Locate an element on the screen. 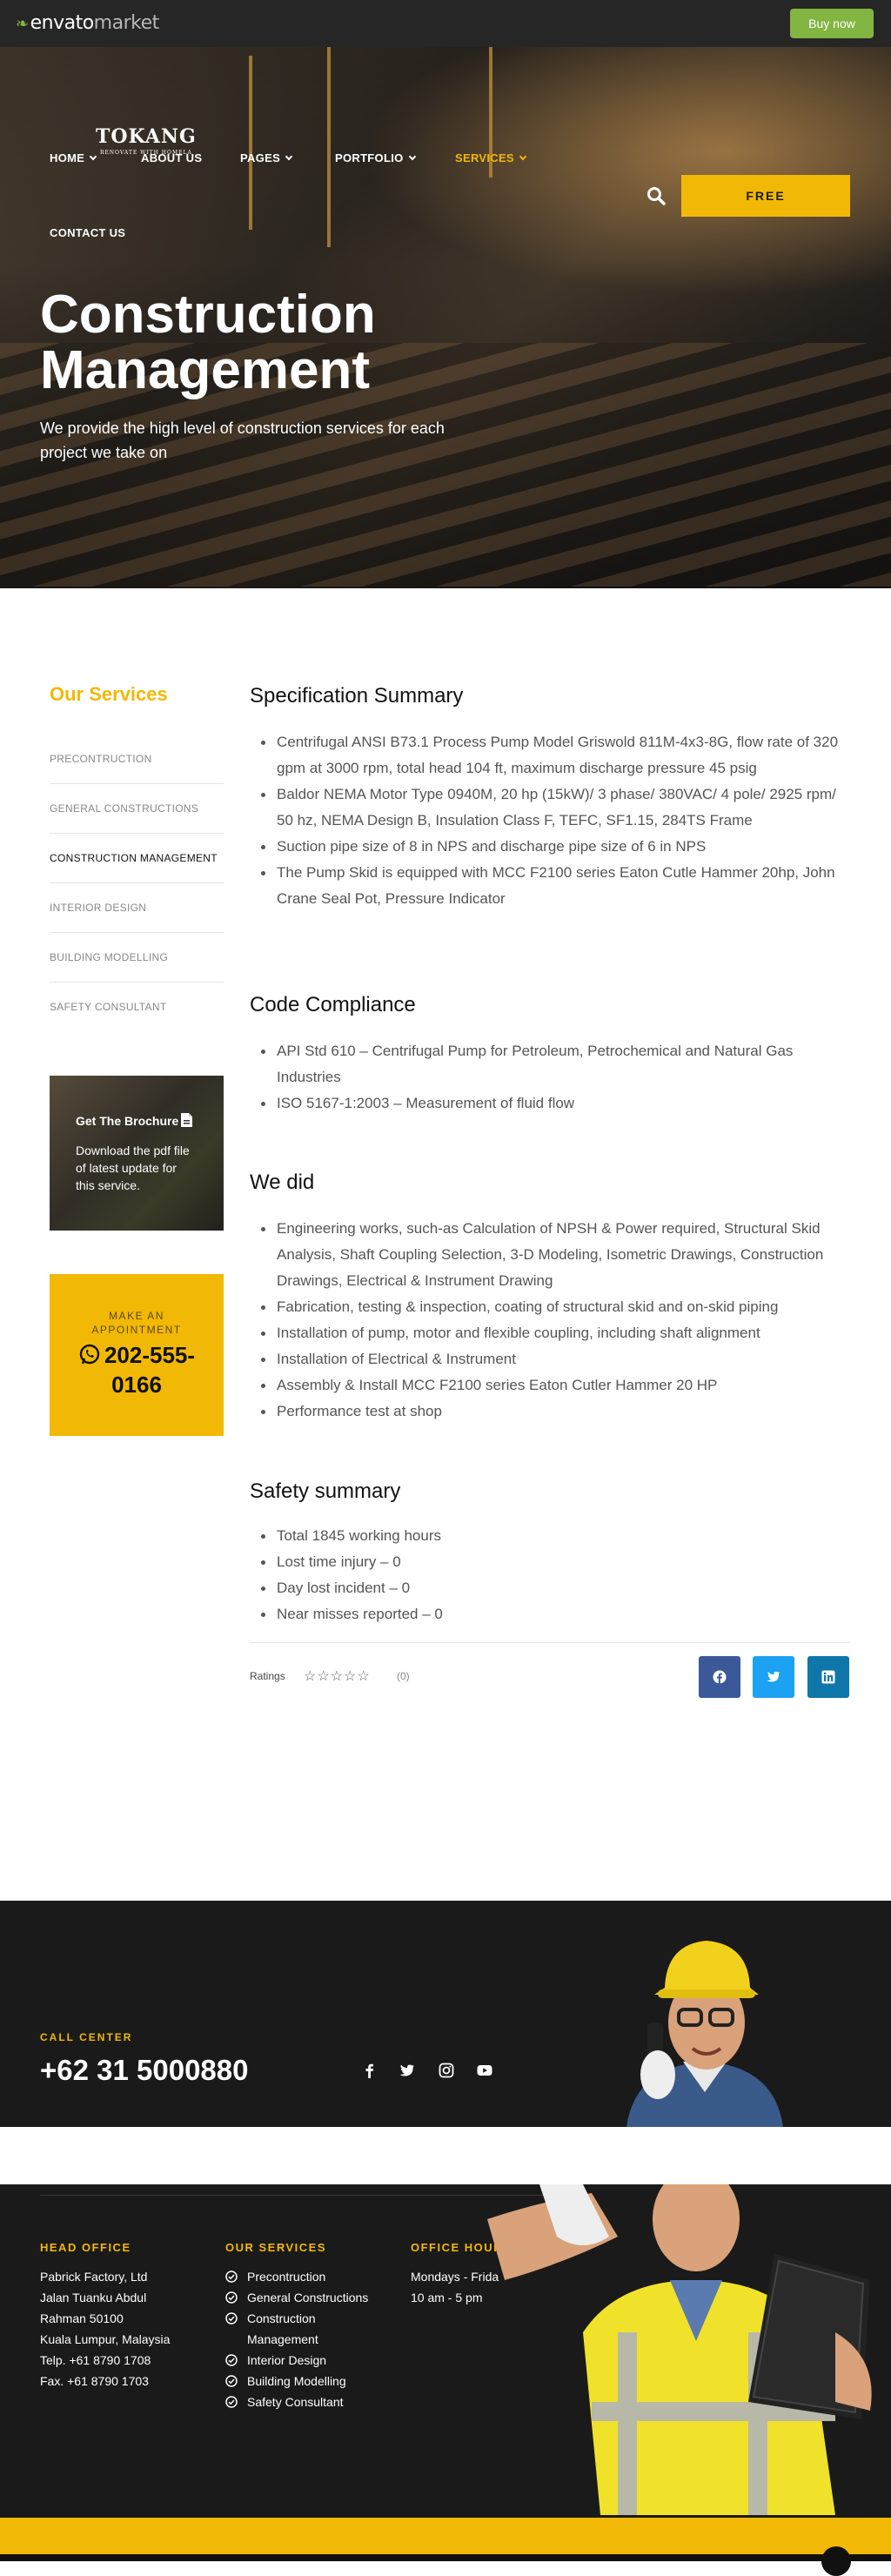 This screenshot has width=891, height=2576. instagram-icon is located at coordinates (446, 2071).